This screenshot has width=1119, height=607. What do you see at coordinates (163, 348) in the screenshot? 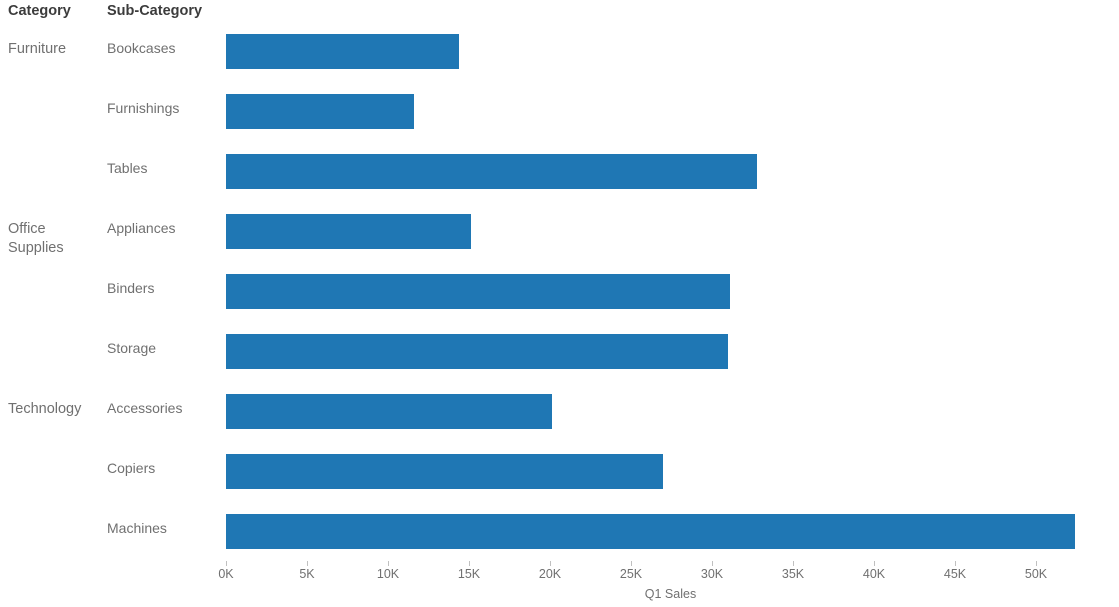
I see `sub-category-label: Storage` at bounding box center [163, 348].